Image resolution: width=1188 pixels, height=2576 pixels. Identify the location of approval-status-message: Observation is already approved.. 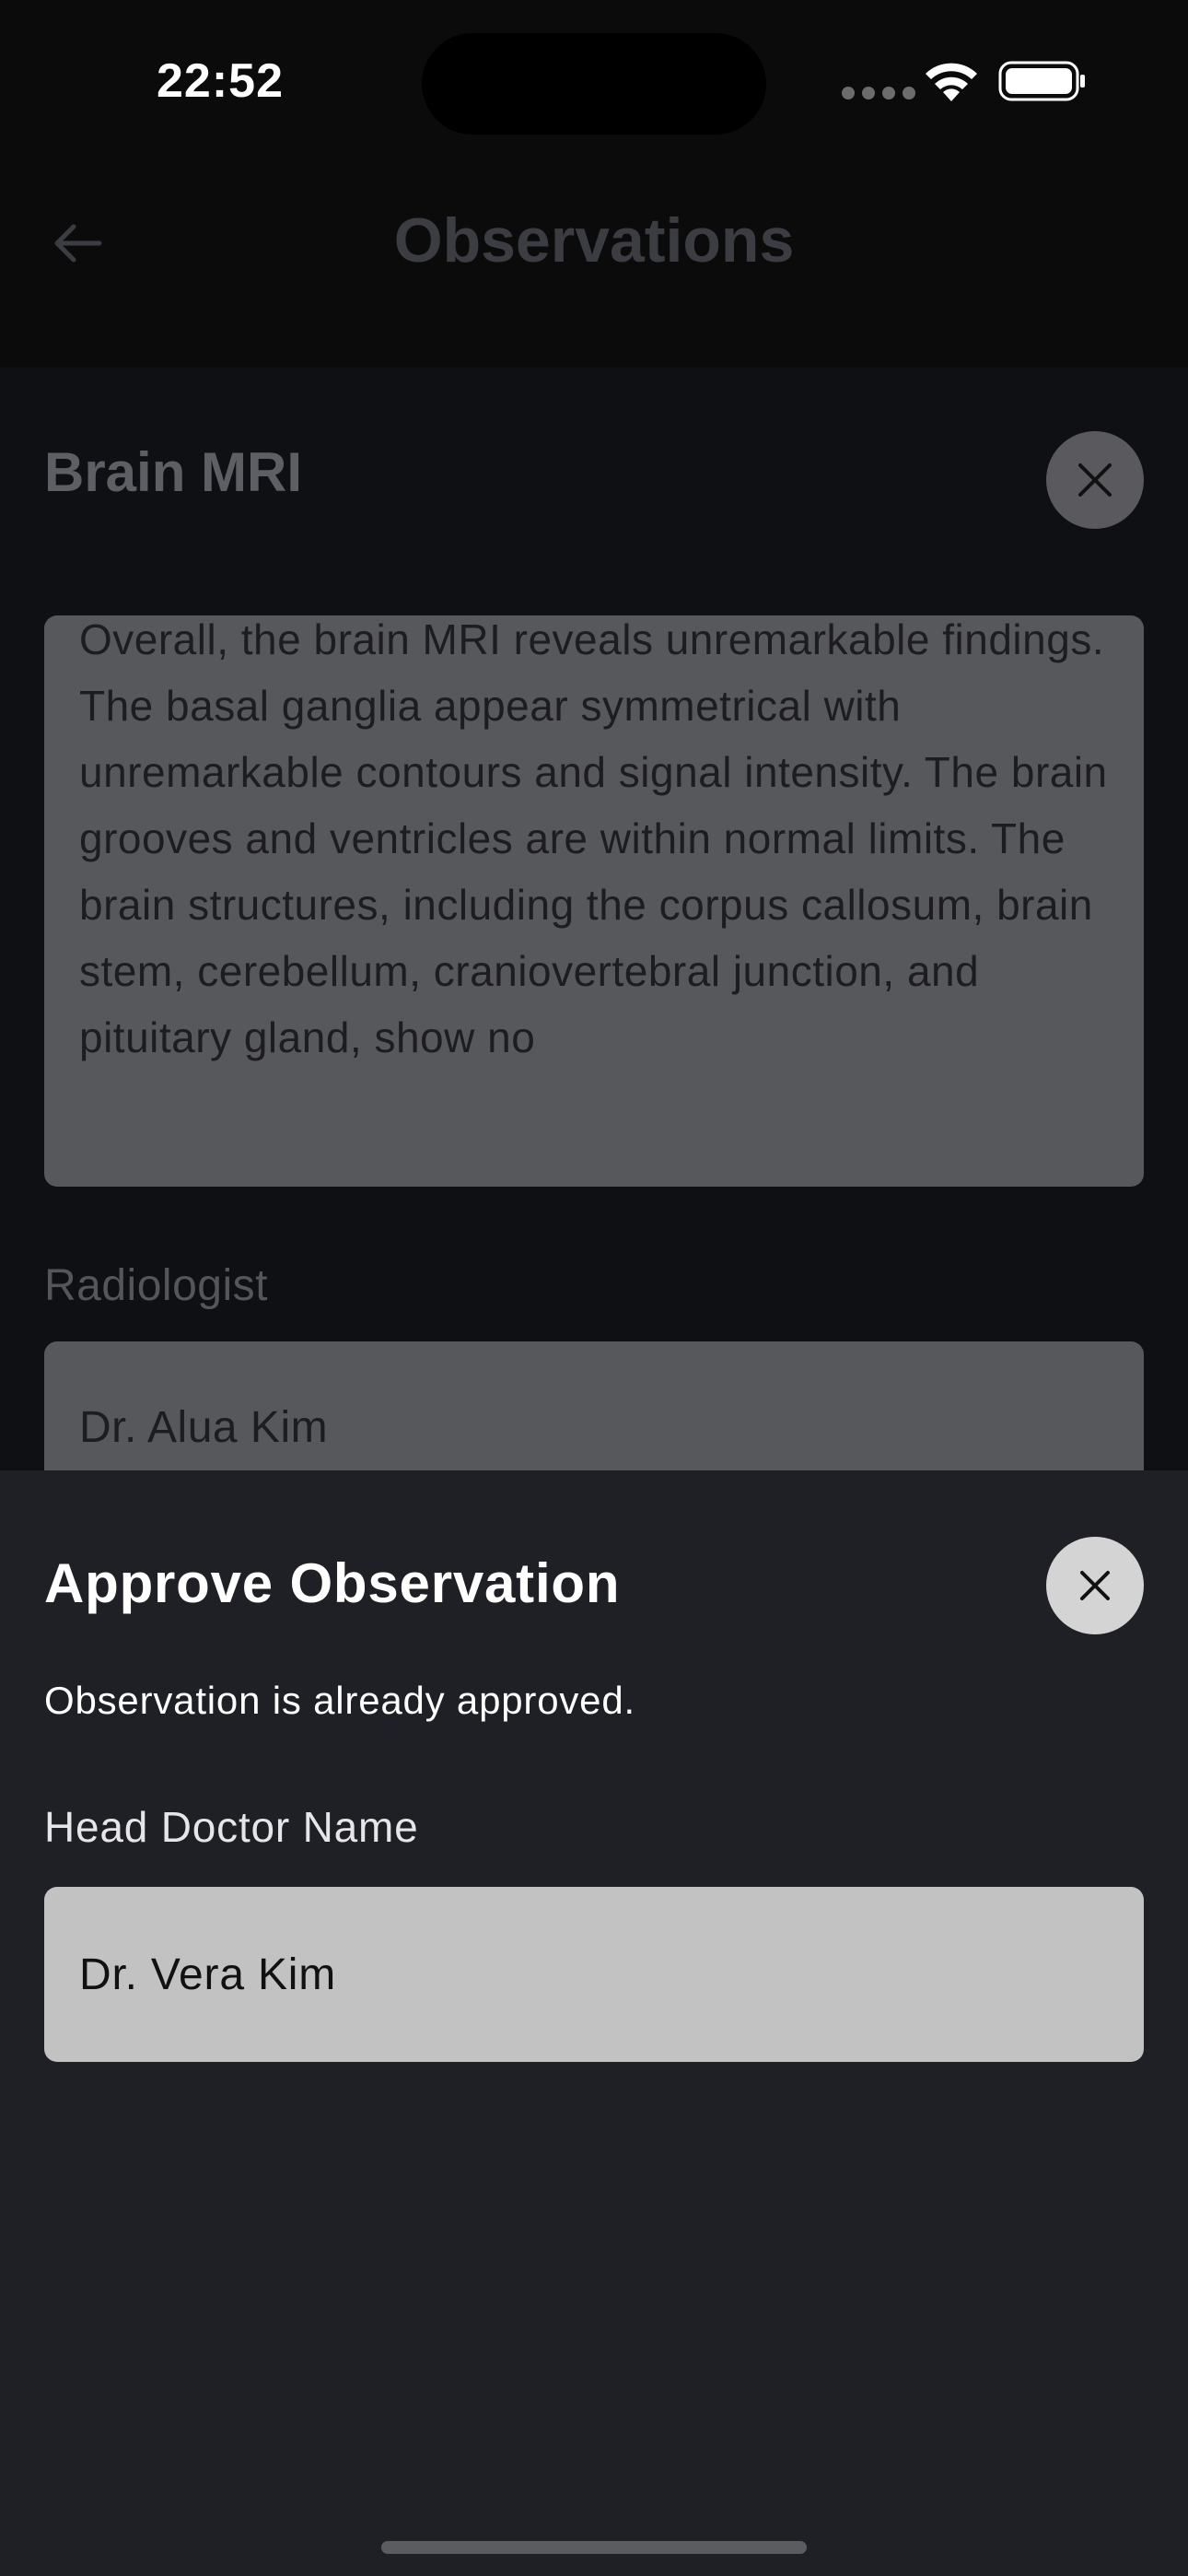
(339, 1700).